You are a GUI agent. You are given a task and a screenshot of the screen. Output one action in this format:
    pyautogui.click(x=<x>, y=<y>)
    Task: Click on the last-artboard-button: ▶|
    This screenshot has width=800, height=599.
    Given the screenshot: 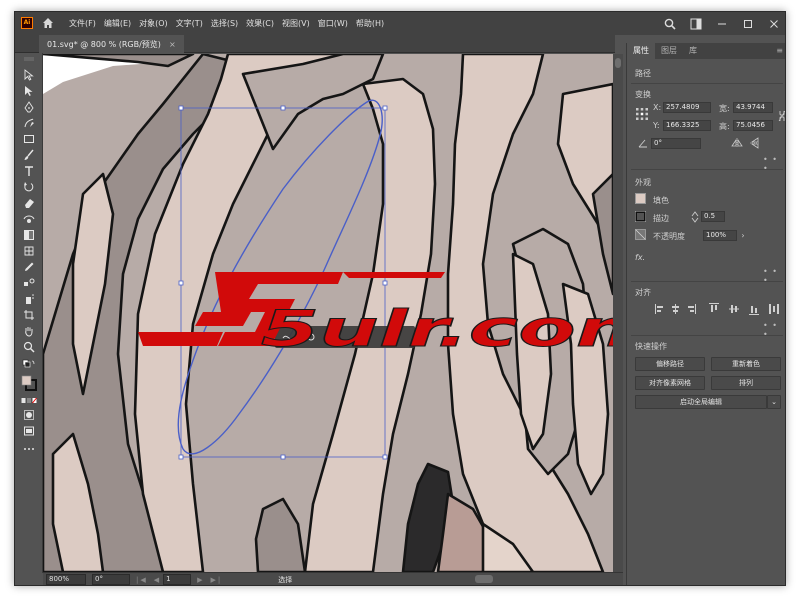 What is the action you would take?
    pyautogui.click(x=217, y=580)
    